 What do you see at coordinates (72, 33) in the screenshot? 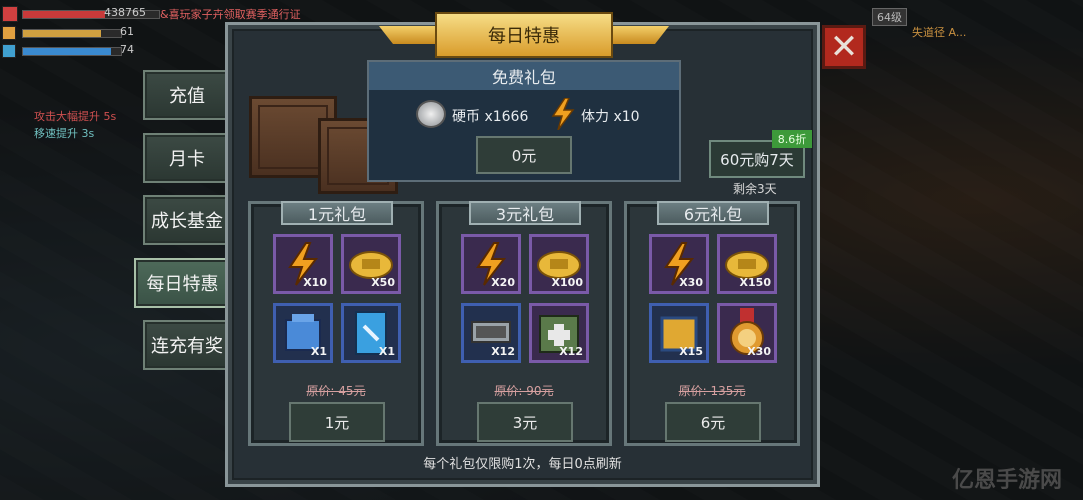
I see `shield-bar` at bounding box center [72, 33].